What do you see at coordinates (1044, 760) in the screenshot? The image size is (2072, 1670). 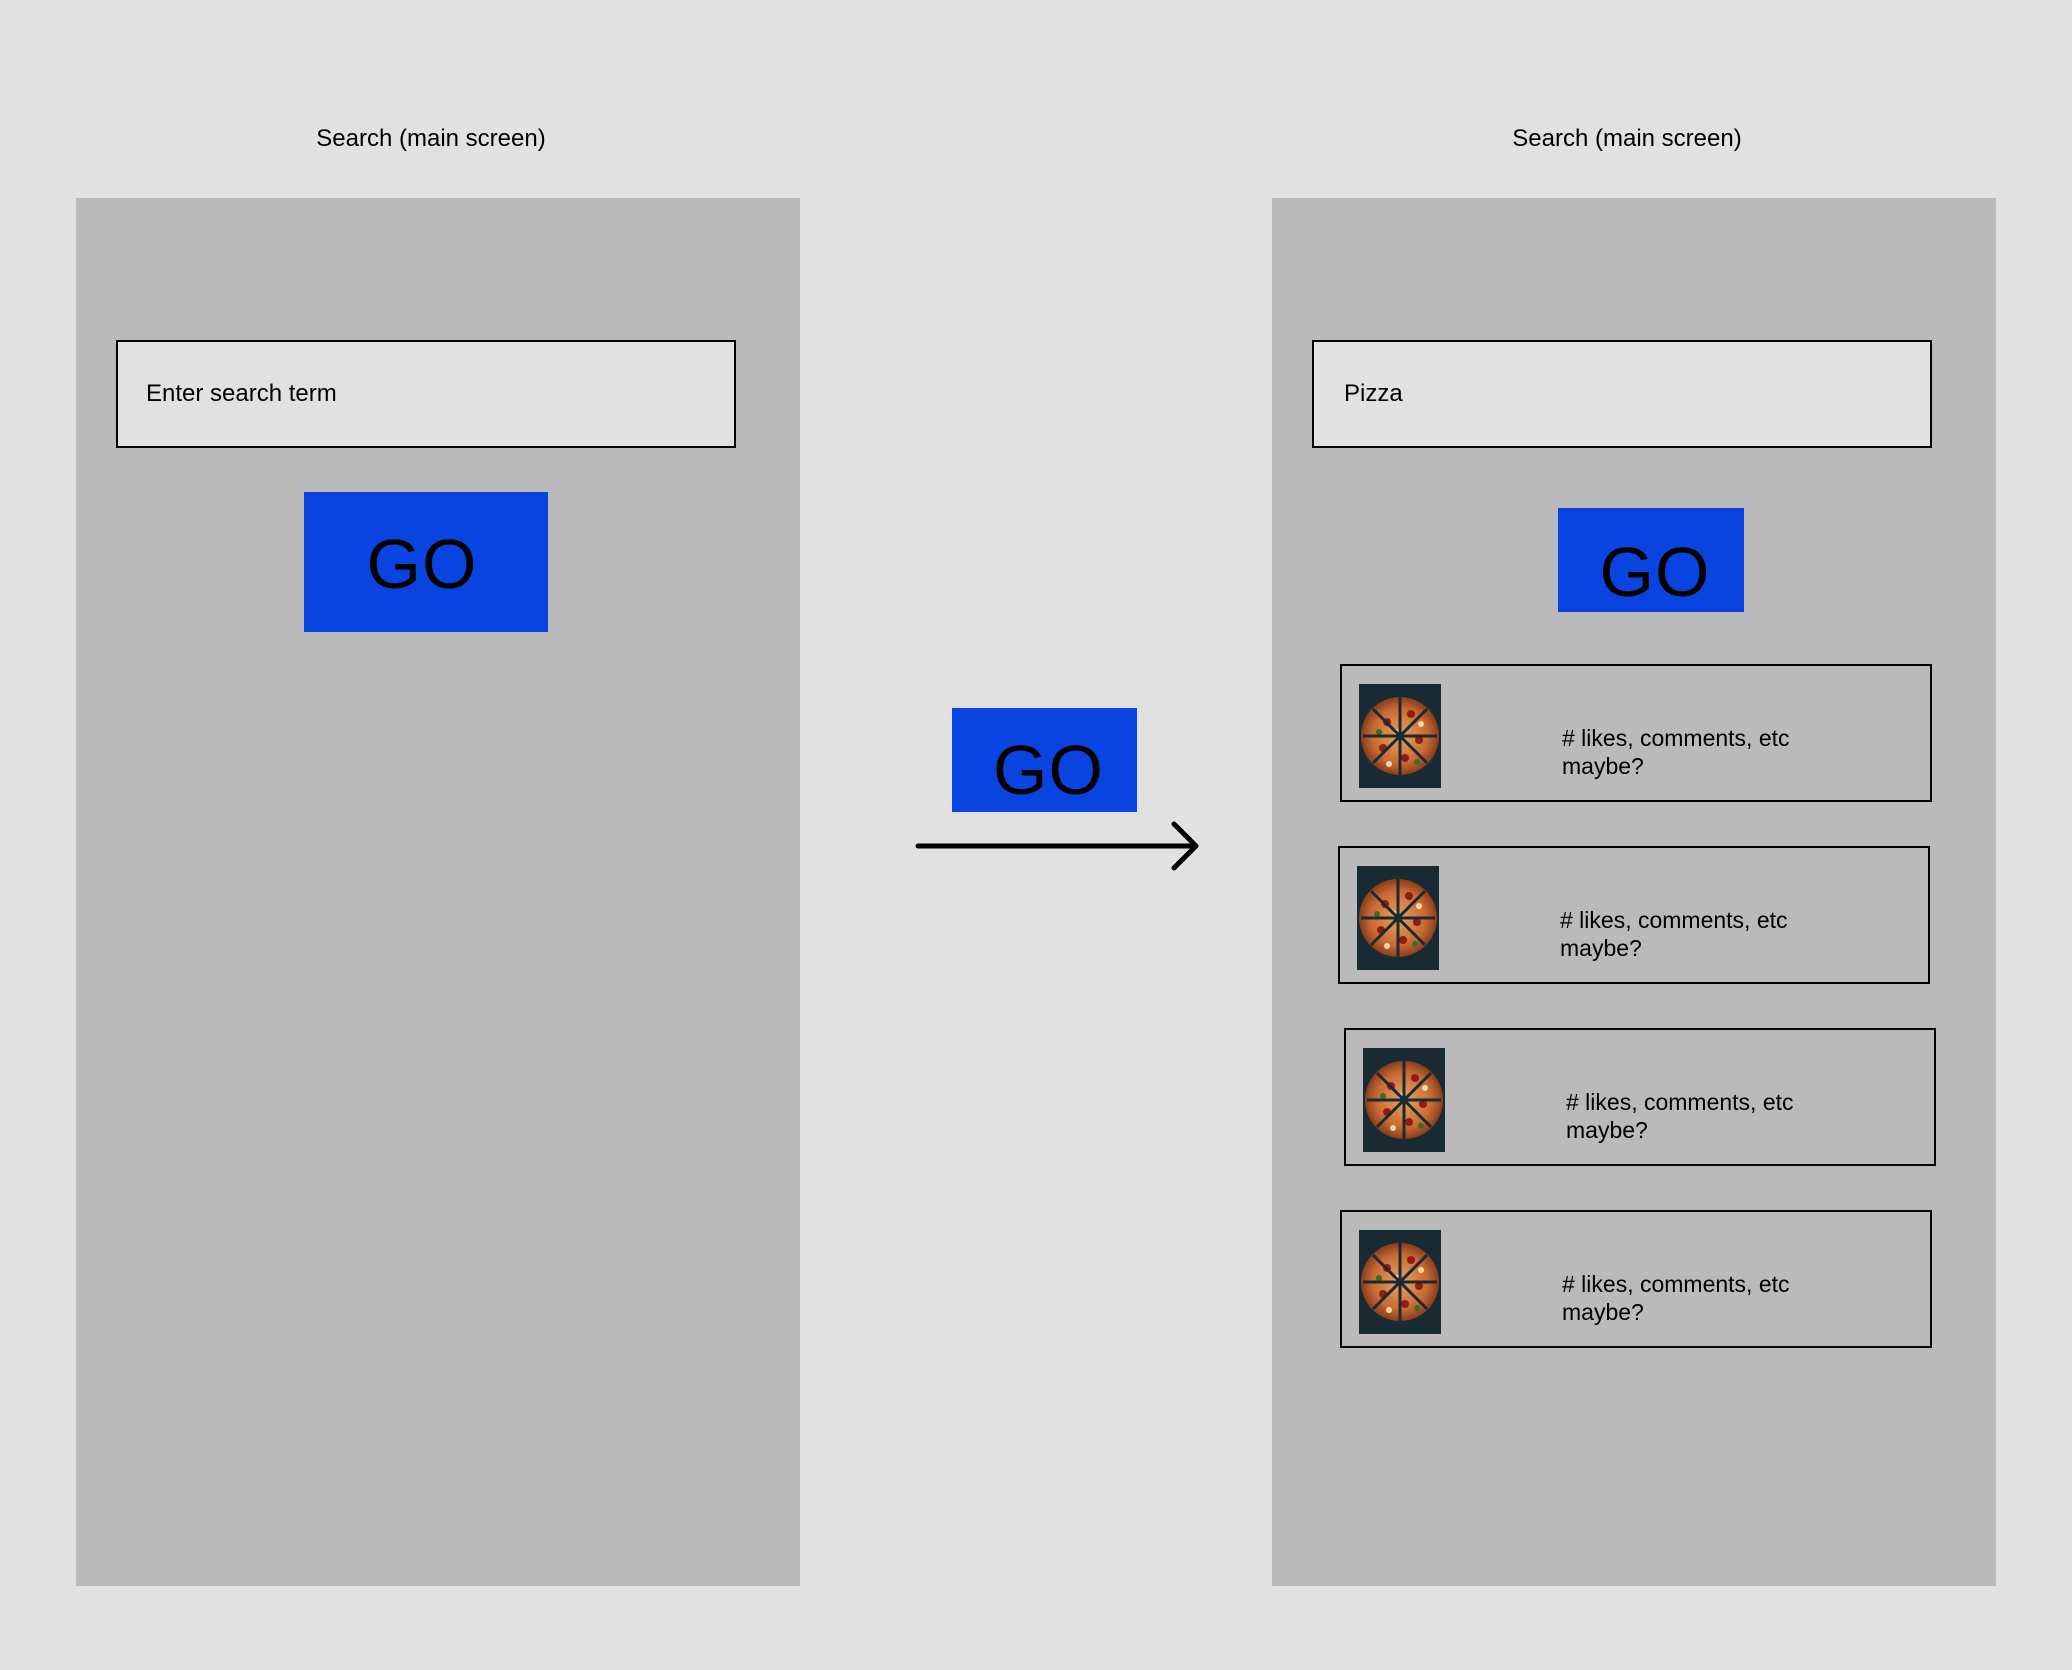 I see `transition-go-button: GO` at bounding box center [1044, 760].